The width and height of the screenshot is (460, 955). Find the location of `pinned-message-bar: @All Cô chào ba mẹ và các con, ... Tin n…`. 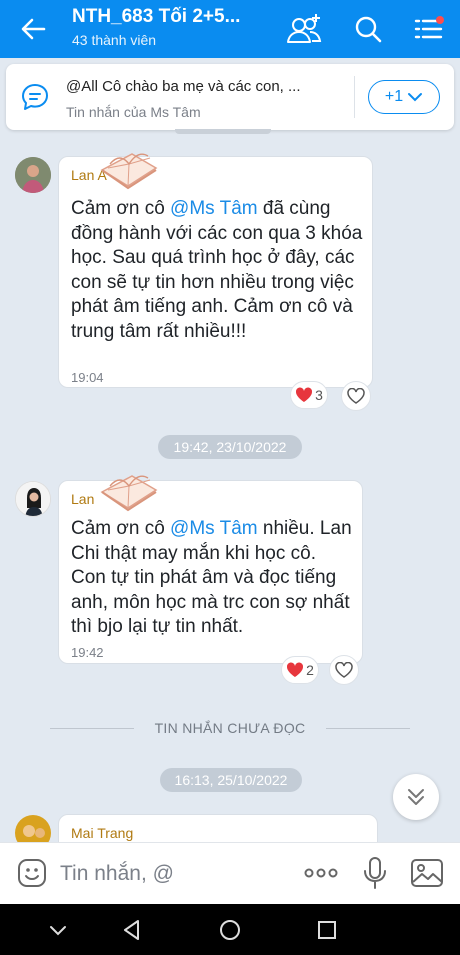

pinned-message-bar: @All Cô chào ba mẹ và các con, ... Tin n… is located at coordinates (230, 97).